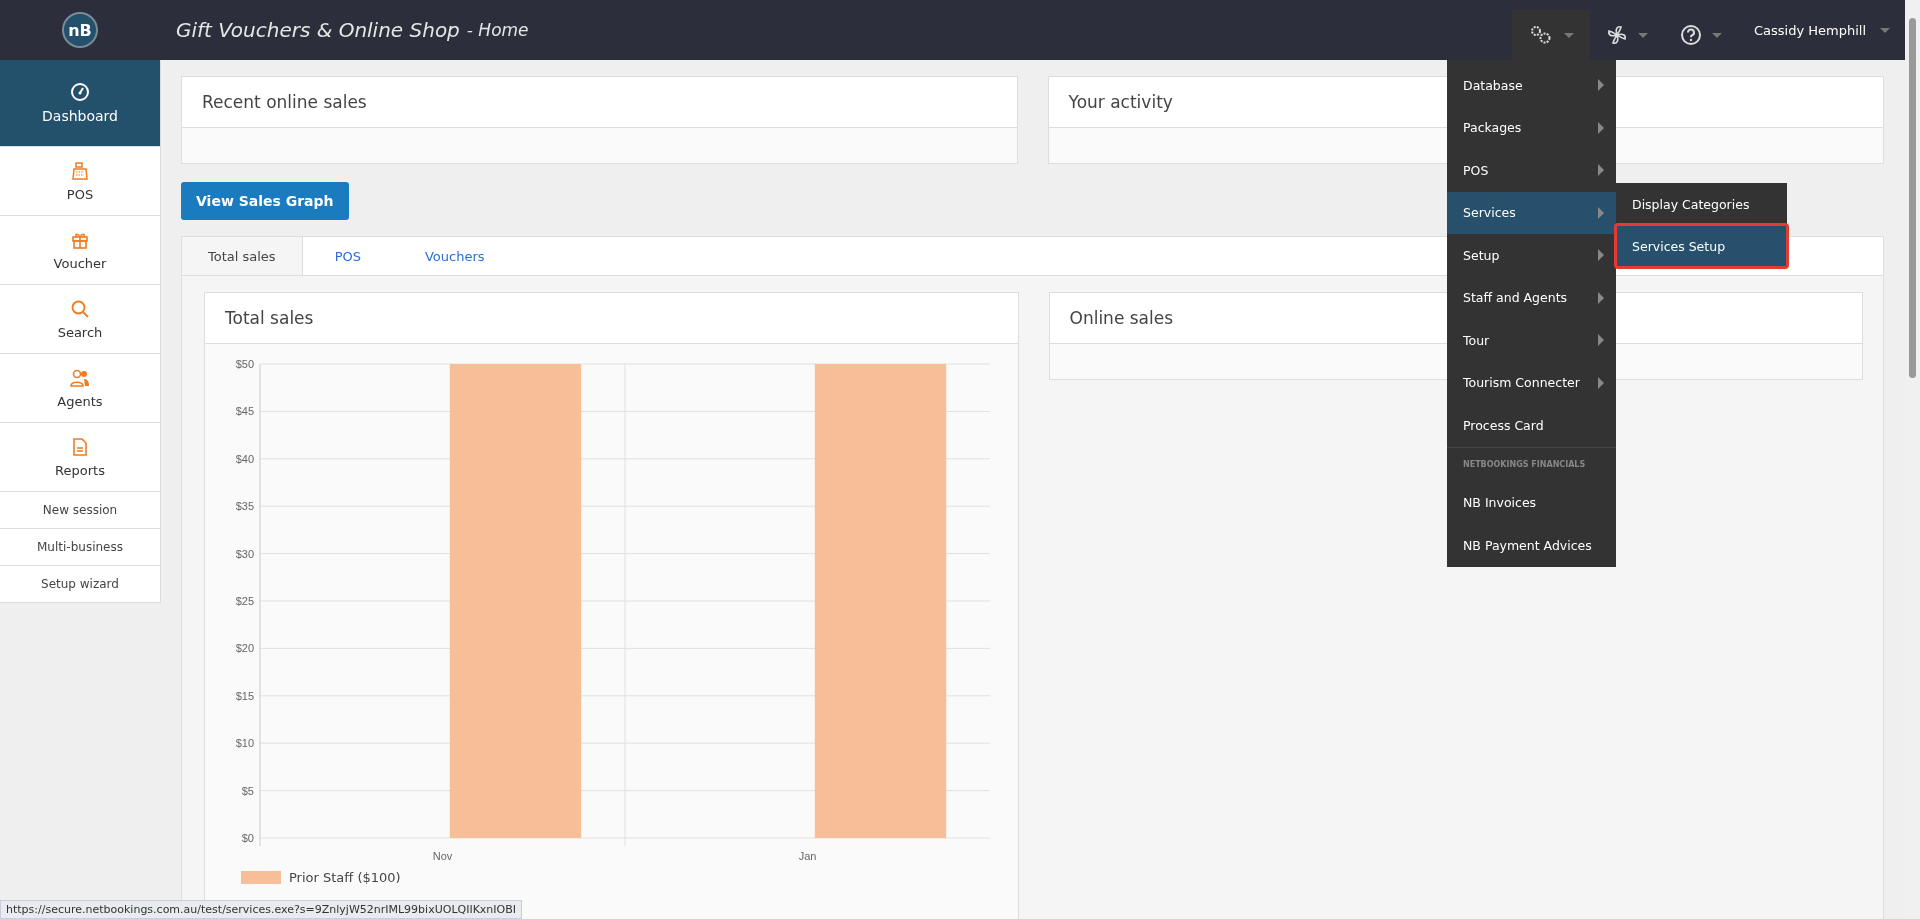 The height and width of the screenshot is (919, 1920). Describe the element at coordinates (1531, 382) in the screenshot. I see `menu-item: Tourism Connecter` at that location.